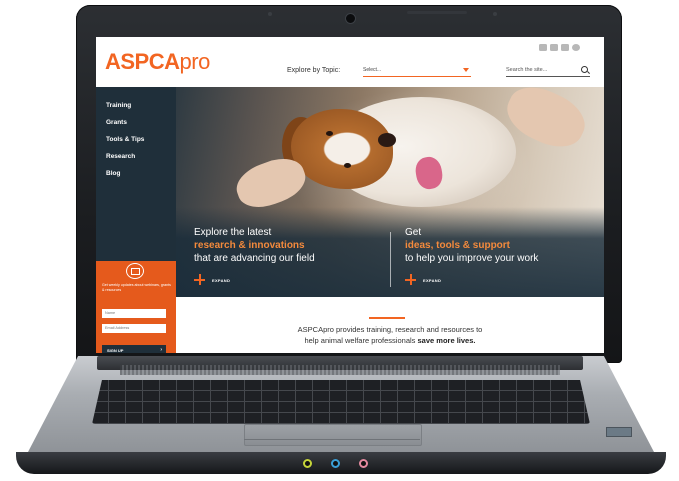 The width and height of the screenshot is (679, 481). What do you see at coordinates (142, 61) in the screenshot?
I see `logo-text: ASPCA` at bounding box center [142, 61].